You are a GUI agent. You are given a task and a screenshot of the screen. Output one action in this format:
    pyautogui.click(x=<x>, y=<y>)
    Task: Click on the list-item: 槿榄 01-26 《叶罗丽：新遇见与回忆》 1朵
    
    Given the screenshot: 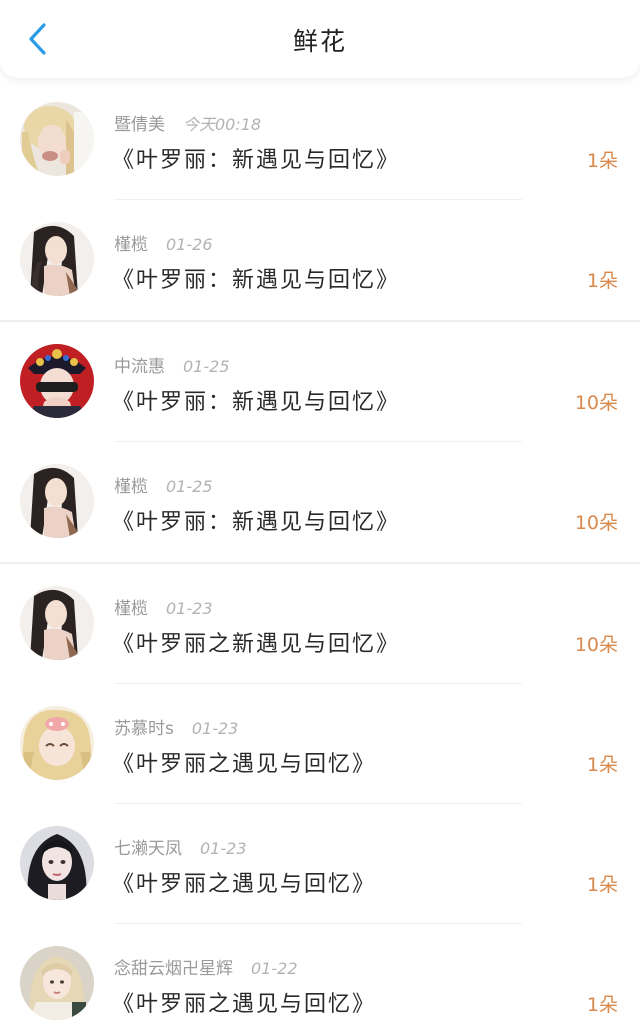 What is the action you would take?
    pyautogui.click(x=320, y=260)
    